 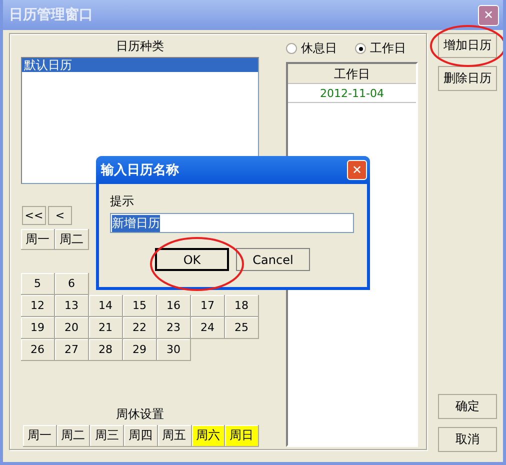 I want to click on radio-label: 休息日, so click(x=319, y=48).